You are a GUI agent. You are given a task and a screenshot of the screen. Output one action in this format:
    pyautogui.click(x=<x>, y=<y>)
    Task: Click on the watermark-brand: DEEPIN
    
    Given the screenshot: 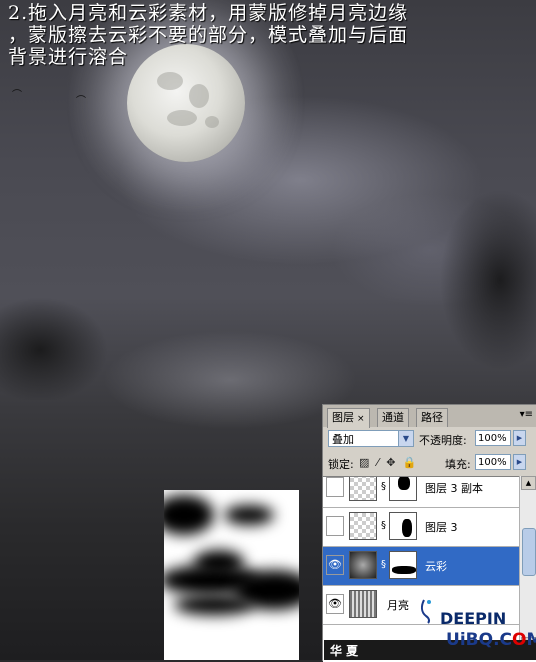 What is the action you would take?
    pyautogui.click(x=473, y=618)
    